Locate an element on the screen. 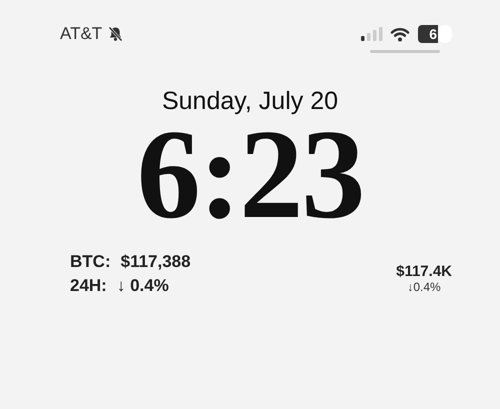 This screenshot has height=409, width=500. wifi-icon is located at coordinates (400, 34).